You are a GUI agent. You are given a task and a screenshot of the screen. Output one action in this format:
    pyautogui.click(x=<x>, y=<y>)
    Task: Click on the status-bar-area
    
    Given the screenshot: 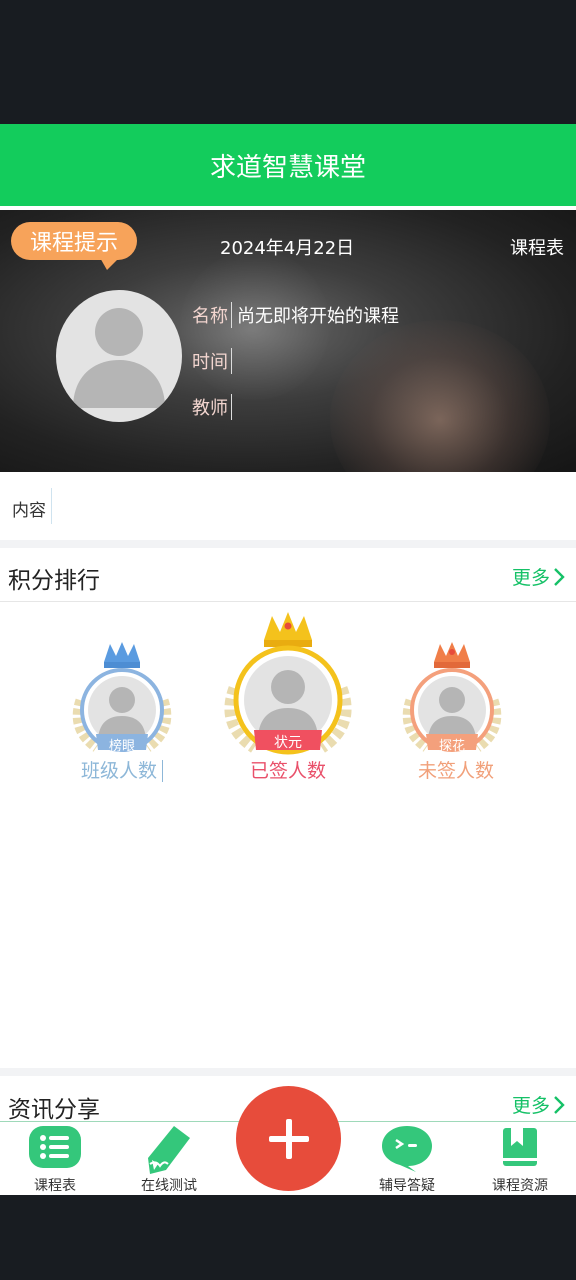 What is the action you would take?
    pyautogui.click(x=288, y=62)
    